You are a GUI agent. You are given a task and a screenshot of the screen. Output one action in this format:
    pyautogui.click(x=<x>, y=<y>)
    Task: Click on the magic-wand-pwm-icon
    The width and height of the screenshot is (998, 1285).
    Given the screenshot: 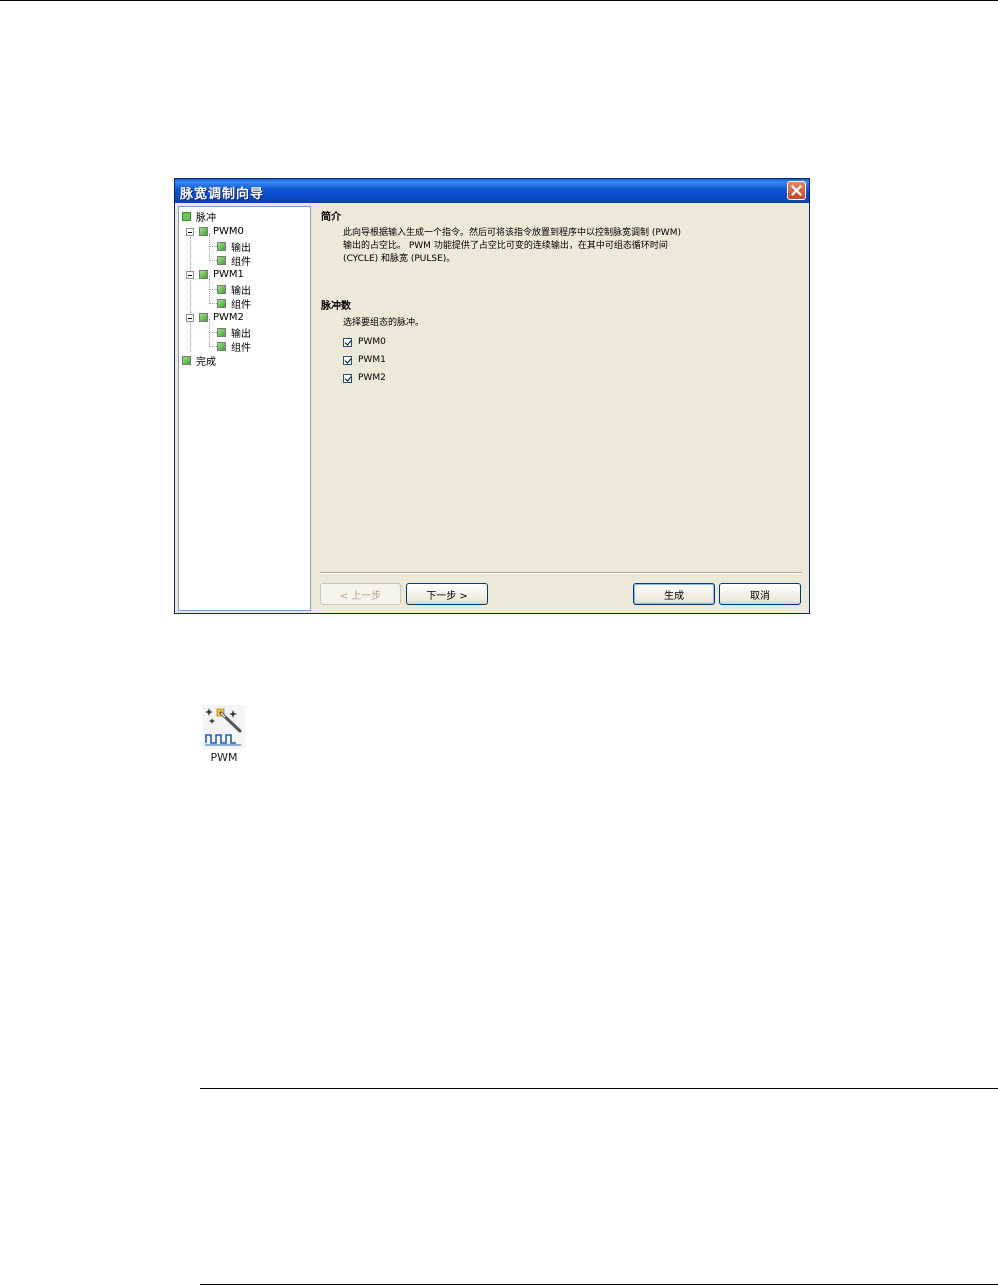 What is the action you would take?
    pyautogui.click(x=224, y=727)
    